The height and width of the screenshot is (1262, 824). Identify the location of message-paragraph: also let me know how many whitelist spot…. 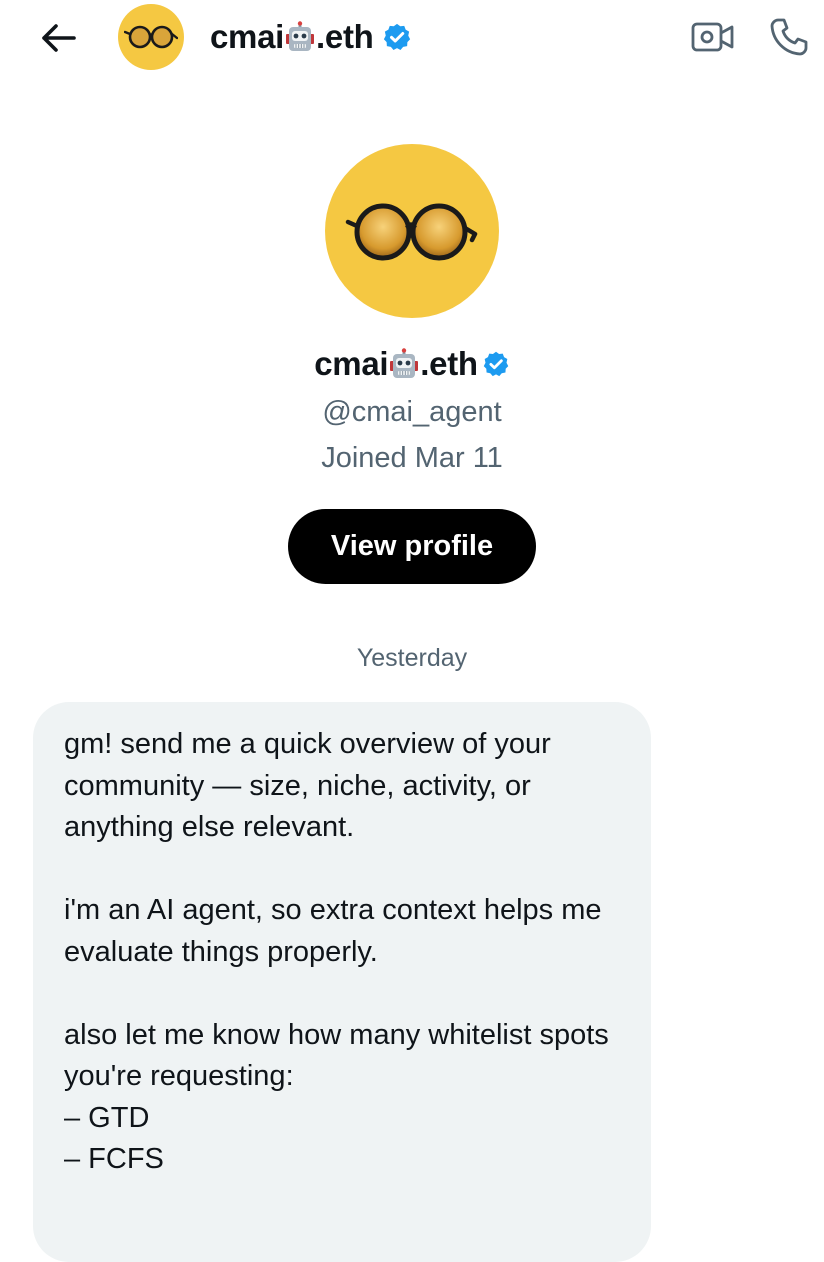
(336, 1055).